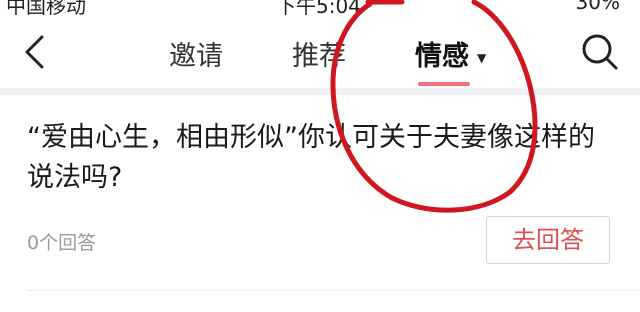 This screenshot has width=640, height=312. What do you see at coordinates (319, 53) in the screenshot?
I see `tab-recommend: 推荐` at bounding box center [319, 53].